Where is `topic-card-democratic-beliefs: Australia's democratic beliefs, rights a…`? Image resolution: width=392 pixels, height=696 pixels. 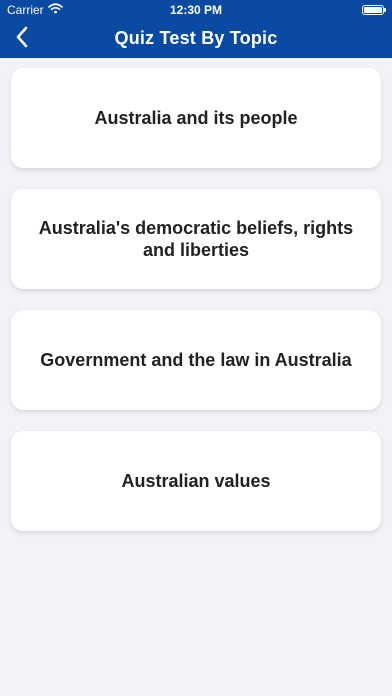 topic-card-democratic-beliefs: Australia's democratic beliefs, rights a… is located at coordinates (196, 239).